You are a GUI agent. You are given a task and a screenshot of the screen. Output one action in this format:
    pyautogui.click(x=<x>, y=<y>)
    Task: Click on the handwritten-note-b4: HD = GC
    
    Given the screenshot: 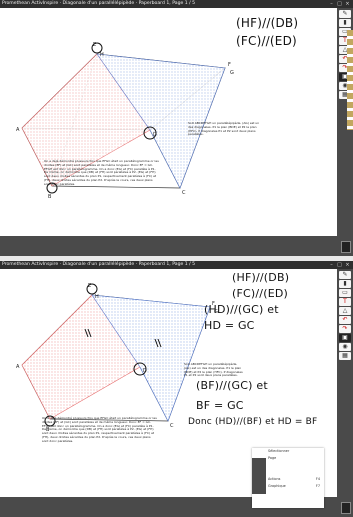 What is the action you would take?
    pyautogui.click(x=229, y=325)
    